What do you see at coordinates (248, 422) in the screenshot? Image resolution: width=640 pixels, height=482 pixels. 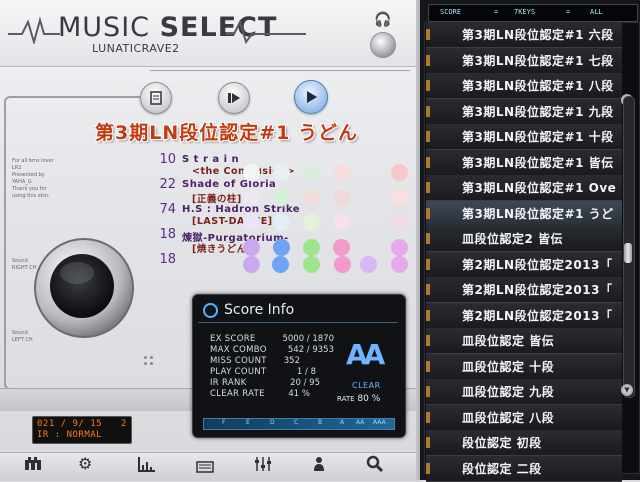 I see `grade-e: E` at bounding box center [248, 422].